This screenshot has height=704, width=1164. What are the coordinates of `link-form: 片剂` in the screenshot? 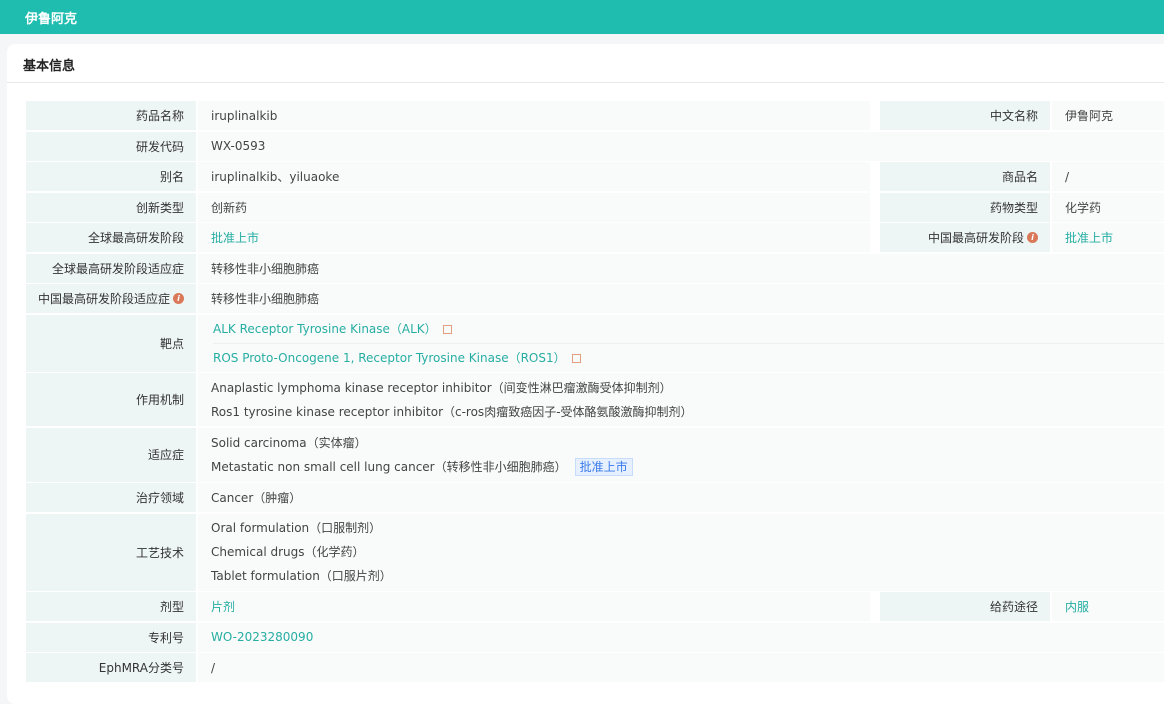 It's located at (540, 606).